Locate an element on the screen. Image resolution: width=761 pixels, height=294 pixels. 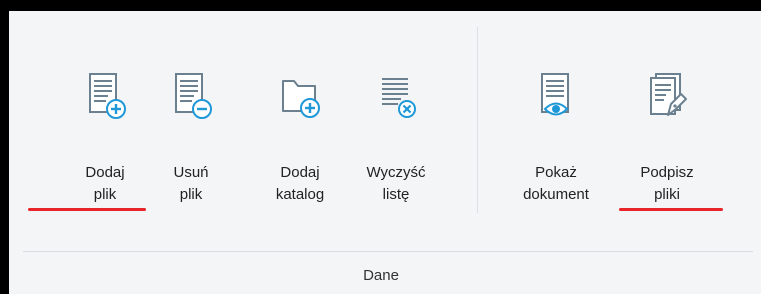
label-line: listę is located at coordinates (396, 194).